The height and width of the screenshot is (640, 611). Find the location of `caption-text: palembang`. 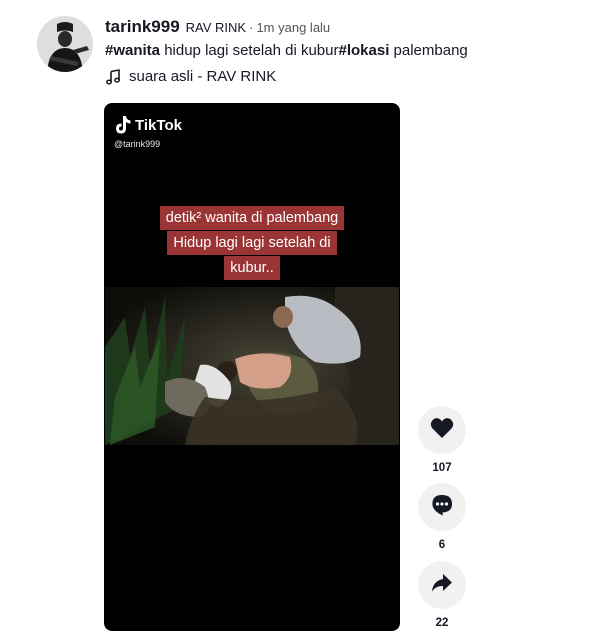

caption-text: palembang is located at coordinates (428, 50).